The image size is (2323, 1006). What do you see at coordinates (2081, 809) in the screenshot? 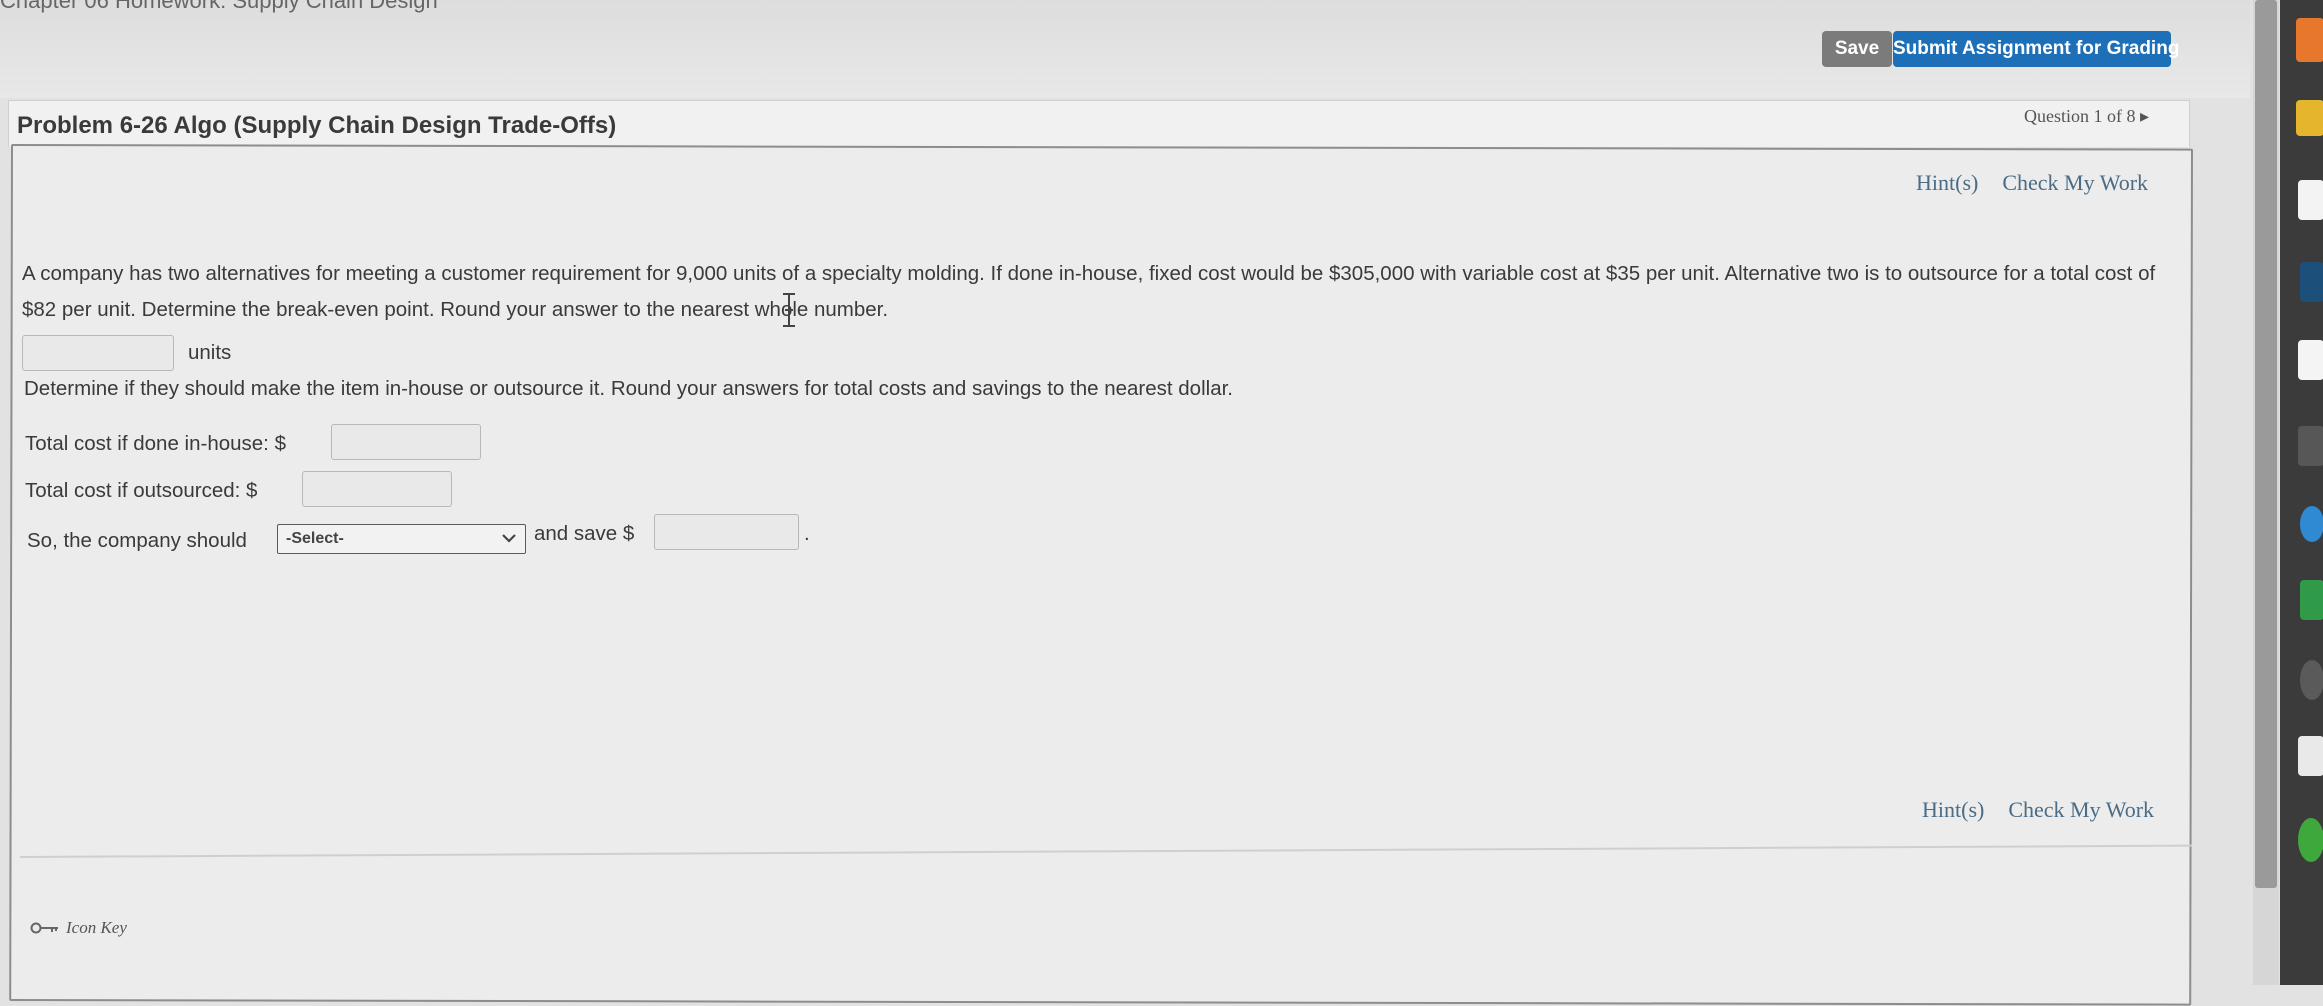
I see `check-my-work-link-bottom: Check My Work` at bounding box center [2081, 809].